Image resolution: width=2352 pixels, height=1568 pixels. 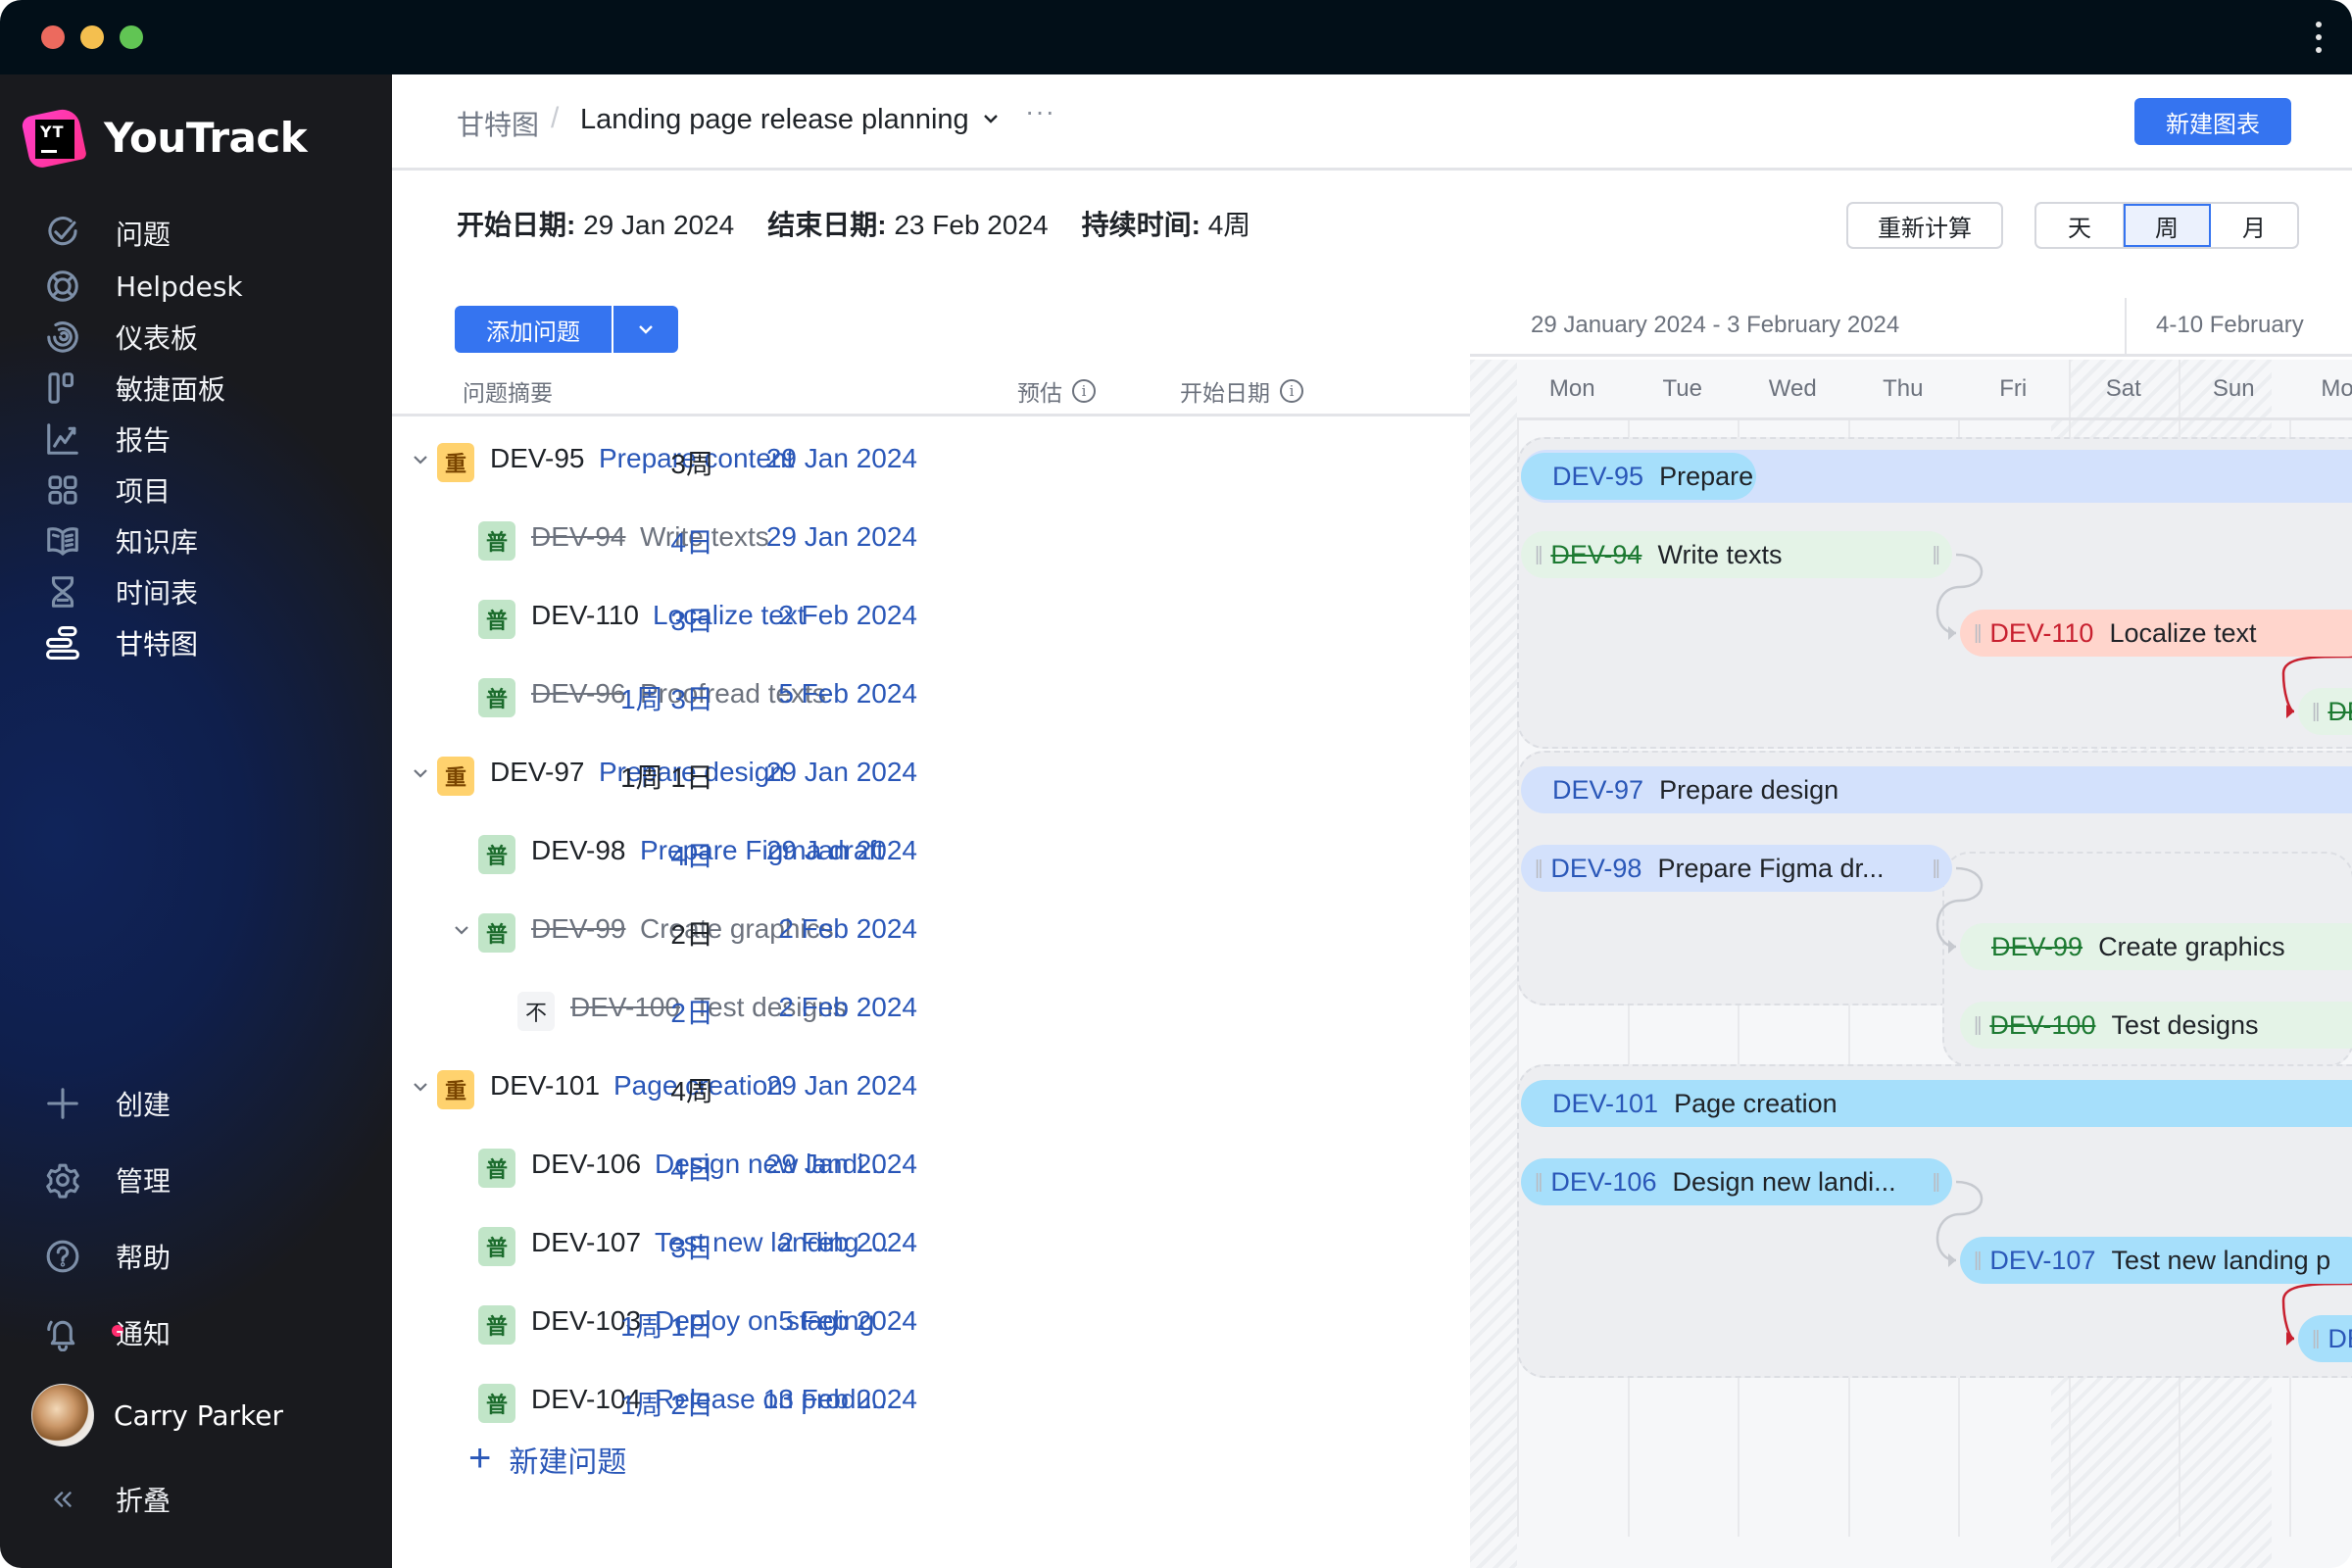 I want to click on gantt-bar: DEV-101 Page creation, so click(x=1936, y=1103).